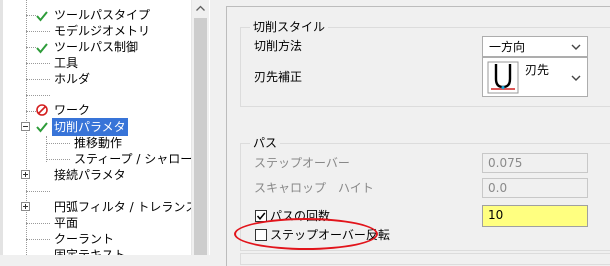  Describe the element at coordinates (261, 216) in the screenshot. I see `checkmark-icon` at that location.